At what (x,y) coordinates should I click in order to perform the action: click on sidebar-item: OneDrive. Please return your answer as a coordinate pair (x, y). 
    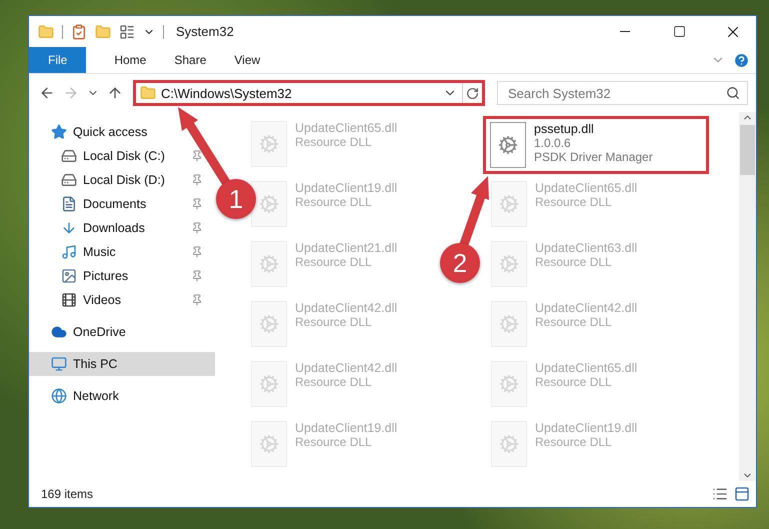
    Looking at the image, I should click on (88, 332).